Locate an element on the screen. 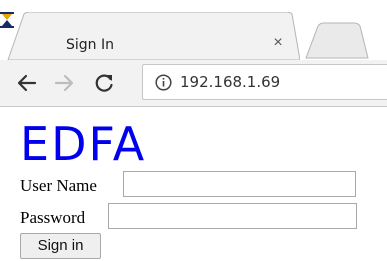 This screenshot has height=261, width=387. logo-text: EDFA is located at coordinates (83, 144).